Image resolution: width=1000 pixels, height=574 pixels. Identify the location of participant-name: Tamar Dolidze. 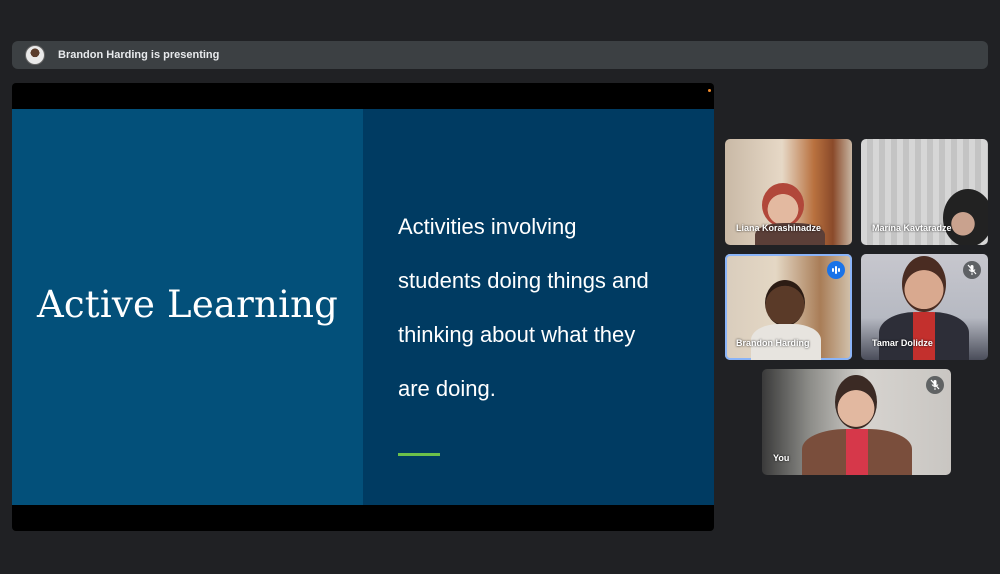
(902, 343).